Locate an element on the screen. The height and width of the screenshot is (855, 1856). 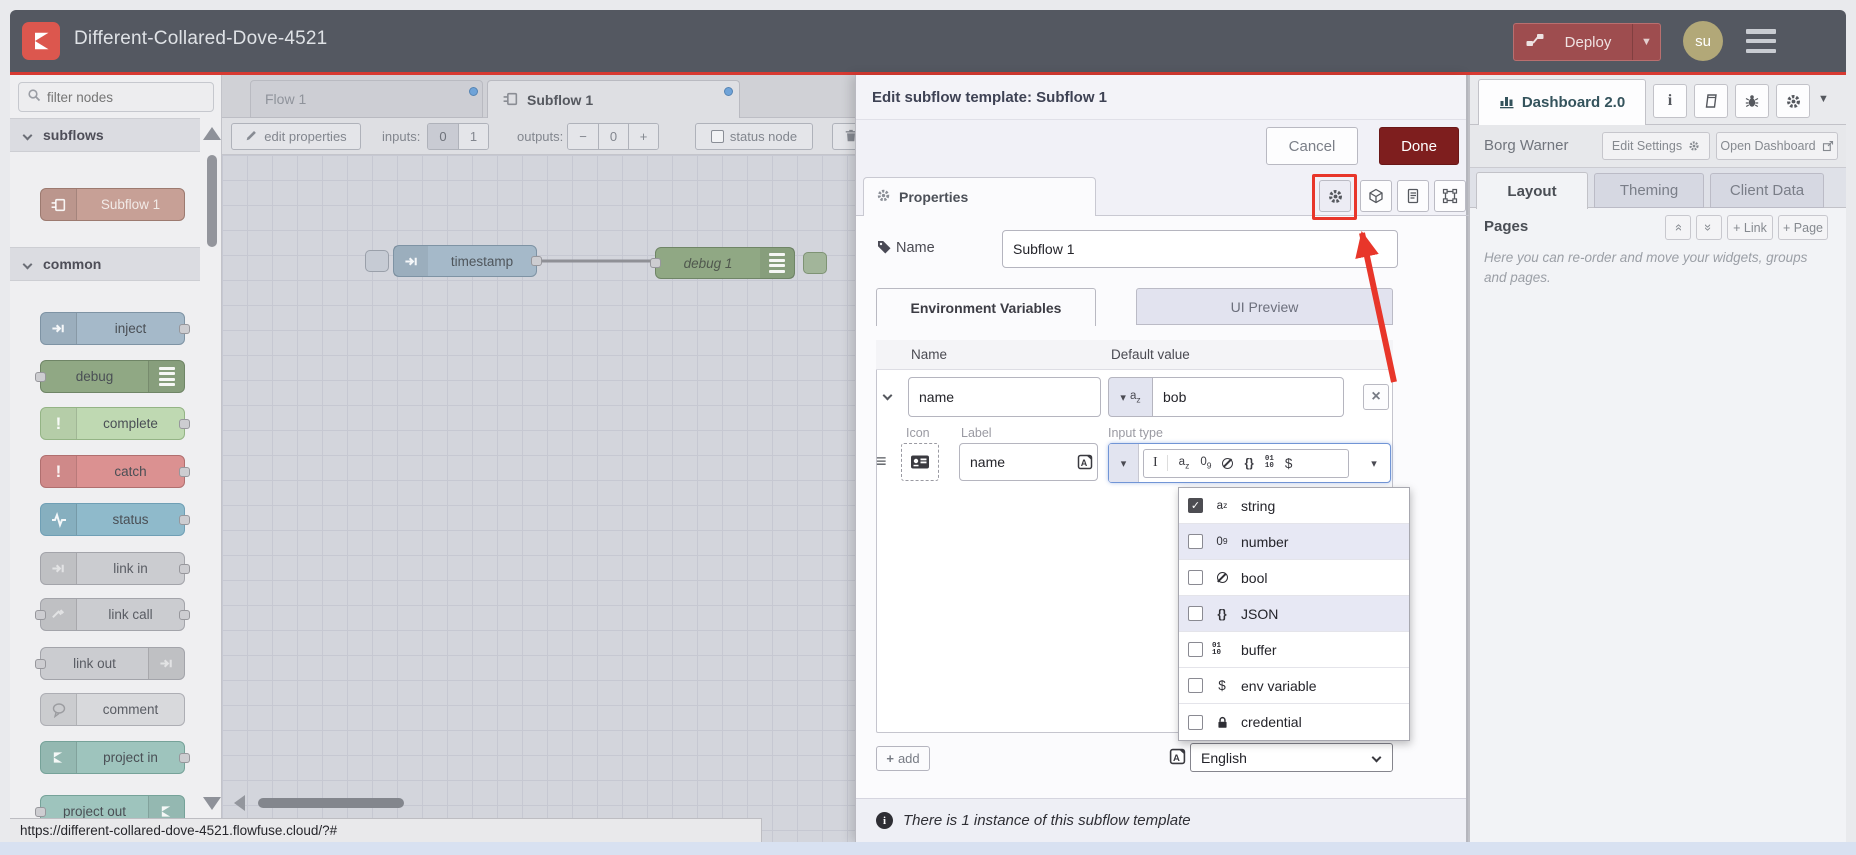
outputs-minus-button: − is located at coordinates (583, 136).